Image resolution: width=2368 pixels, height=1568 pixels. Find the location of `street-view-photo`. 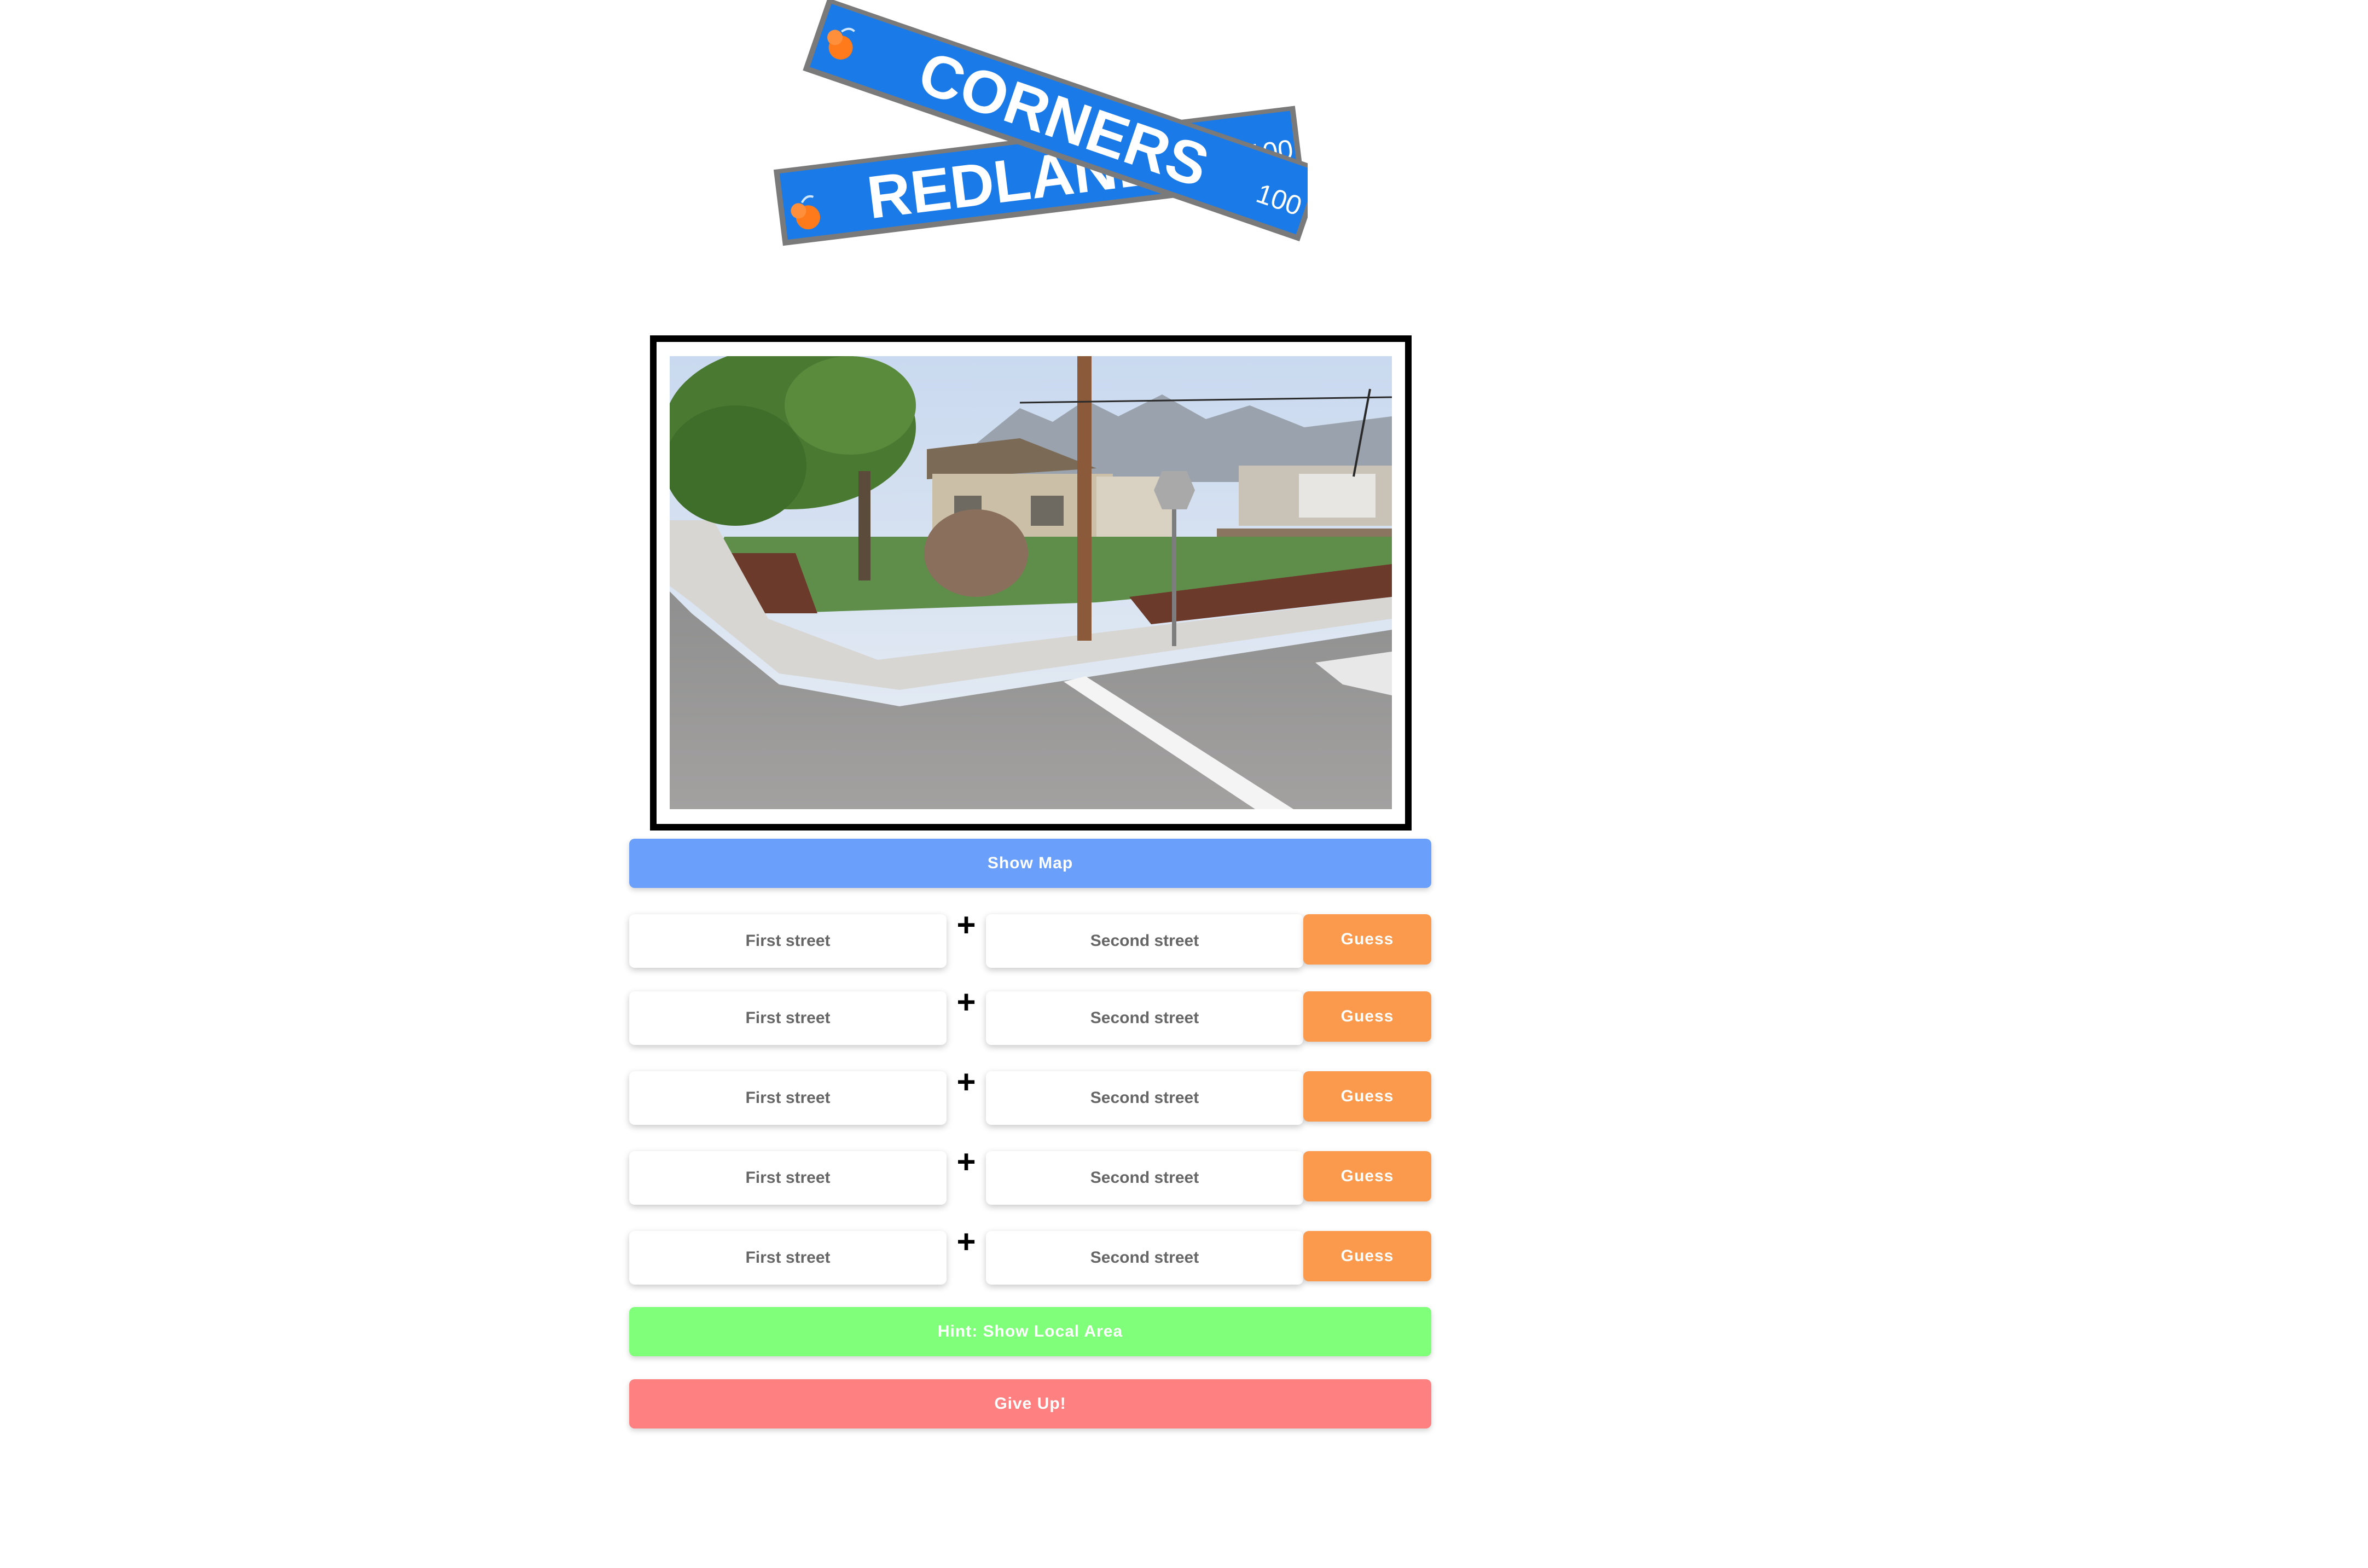

street-view-photo is located at coordinates (1031, 582).